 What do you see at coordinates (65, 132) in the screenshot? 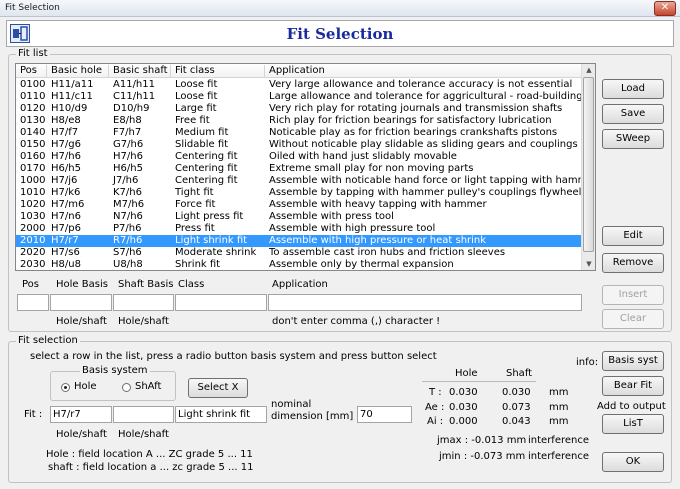
I see `cell-basic-hole: H7/f7` at bounding box center [65, 132].